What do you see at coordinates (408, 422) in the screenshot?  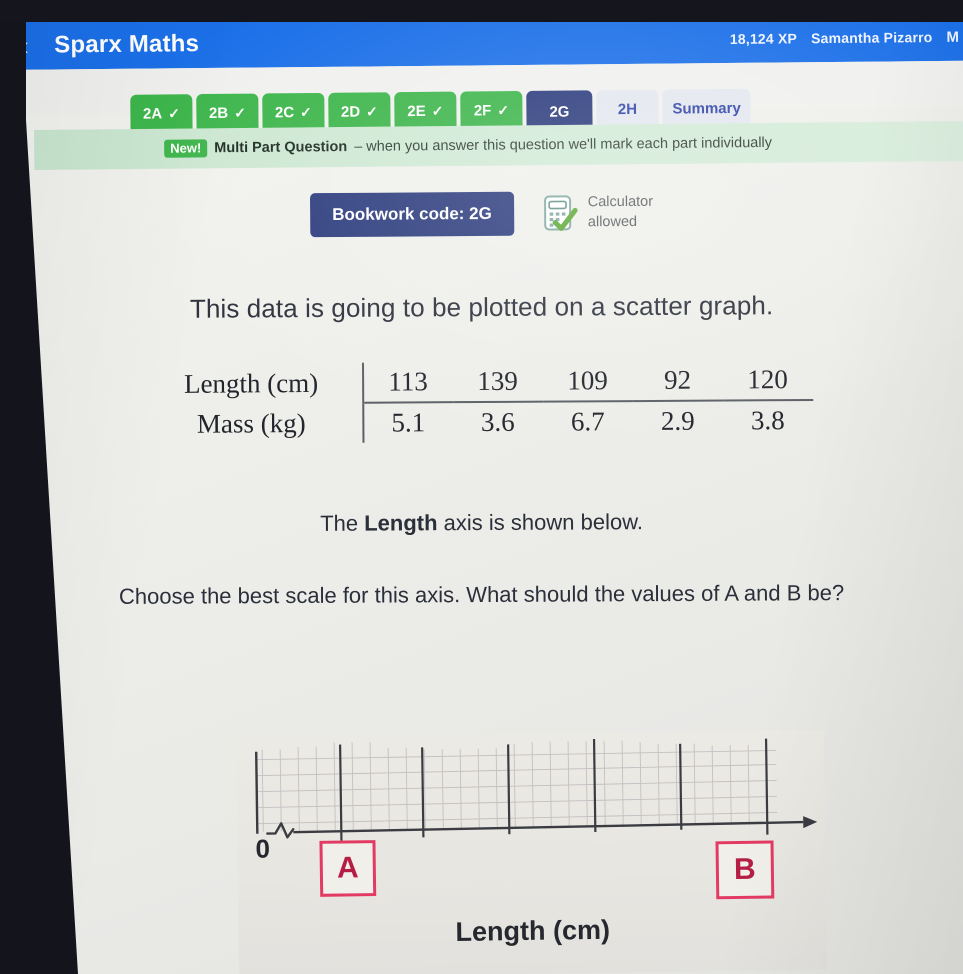 I see `cell-mass-1: 5.1` at bounding box center [408, 422].